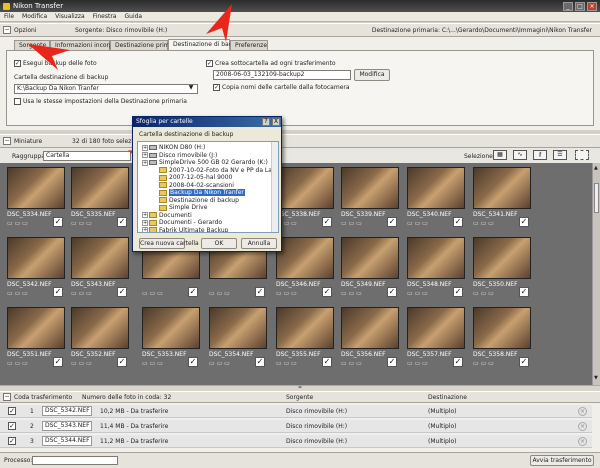  What do you see at coordinates (32, 441) in the screenshot?
I see `queue-row-number: 3` at bounding box center [32, 441].